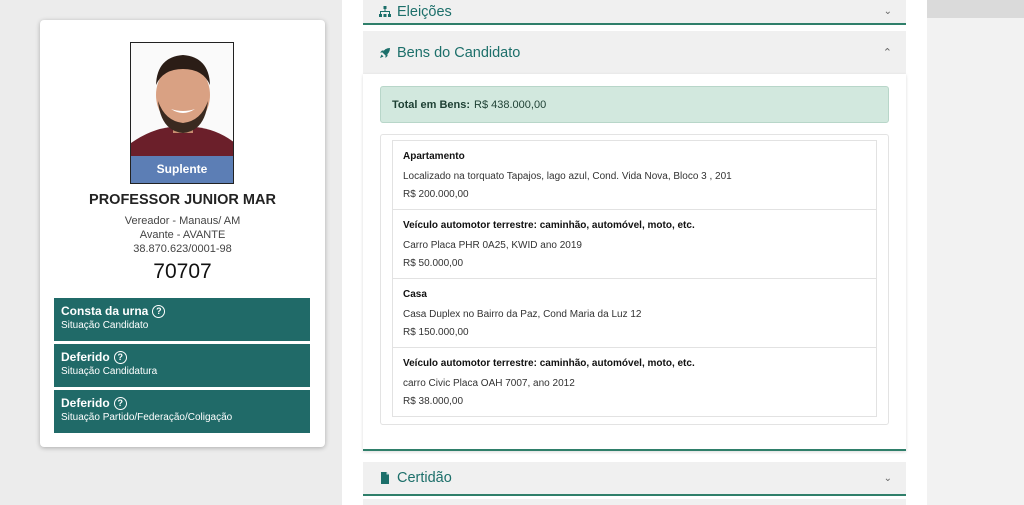  I want to click on total-bens-label: Total em Bens:, so click(431, 104).